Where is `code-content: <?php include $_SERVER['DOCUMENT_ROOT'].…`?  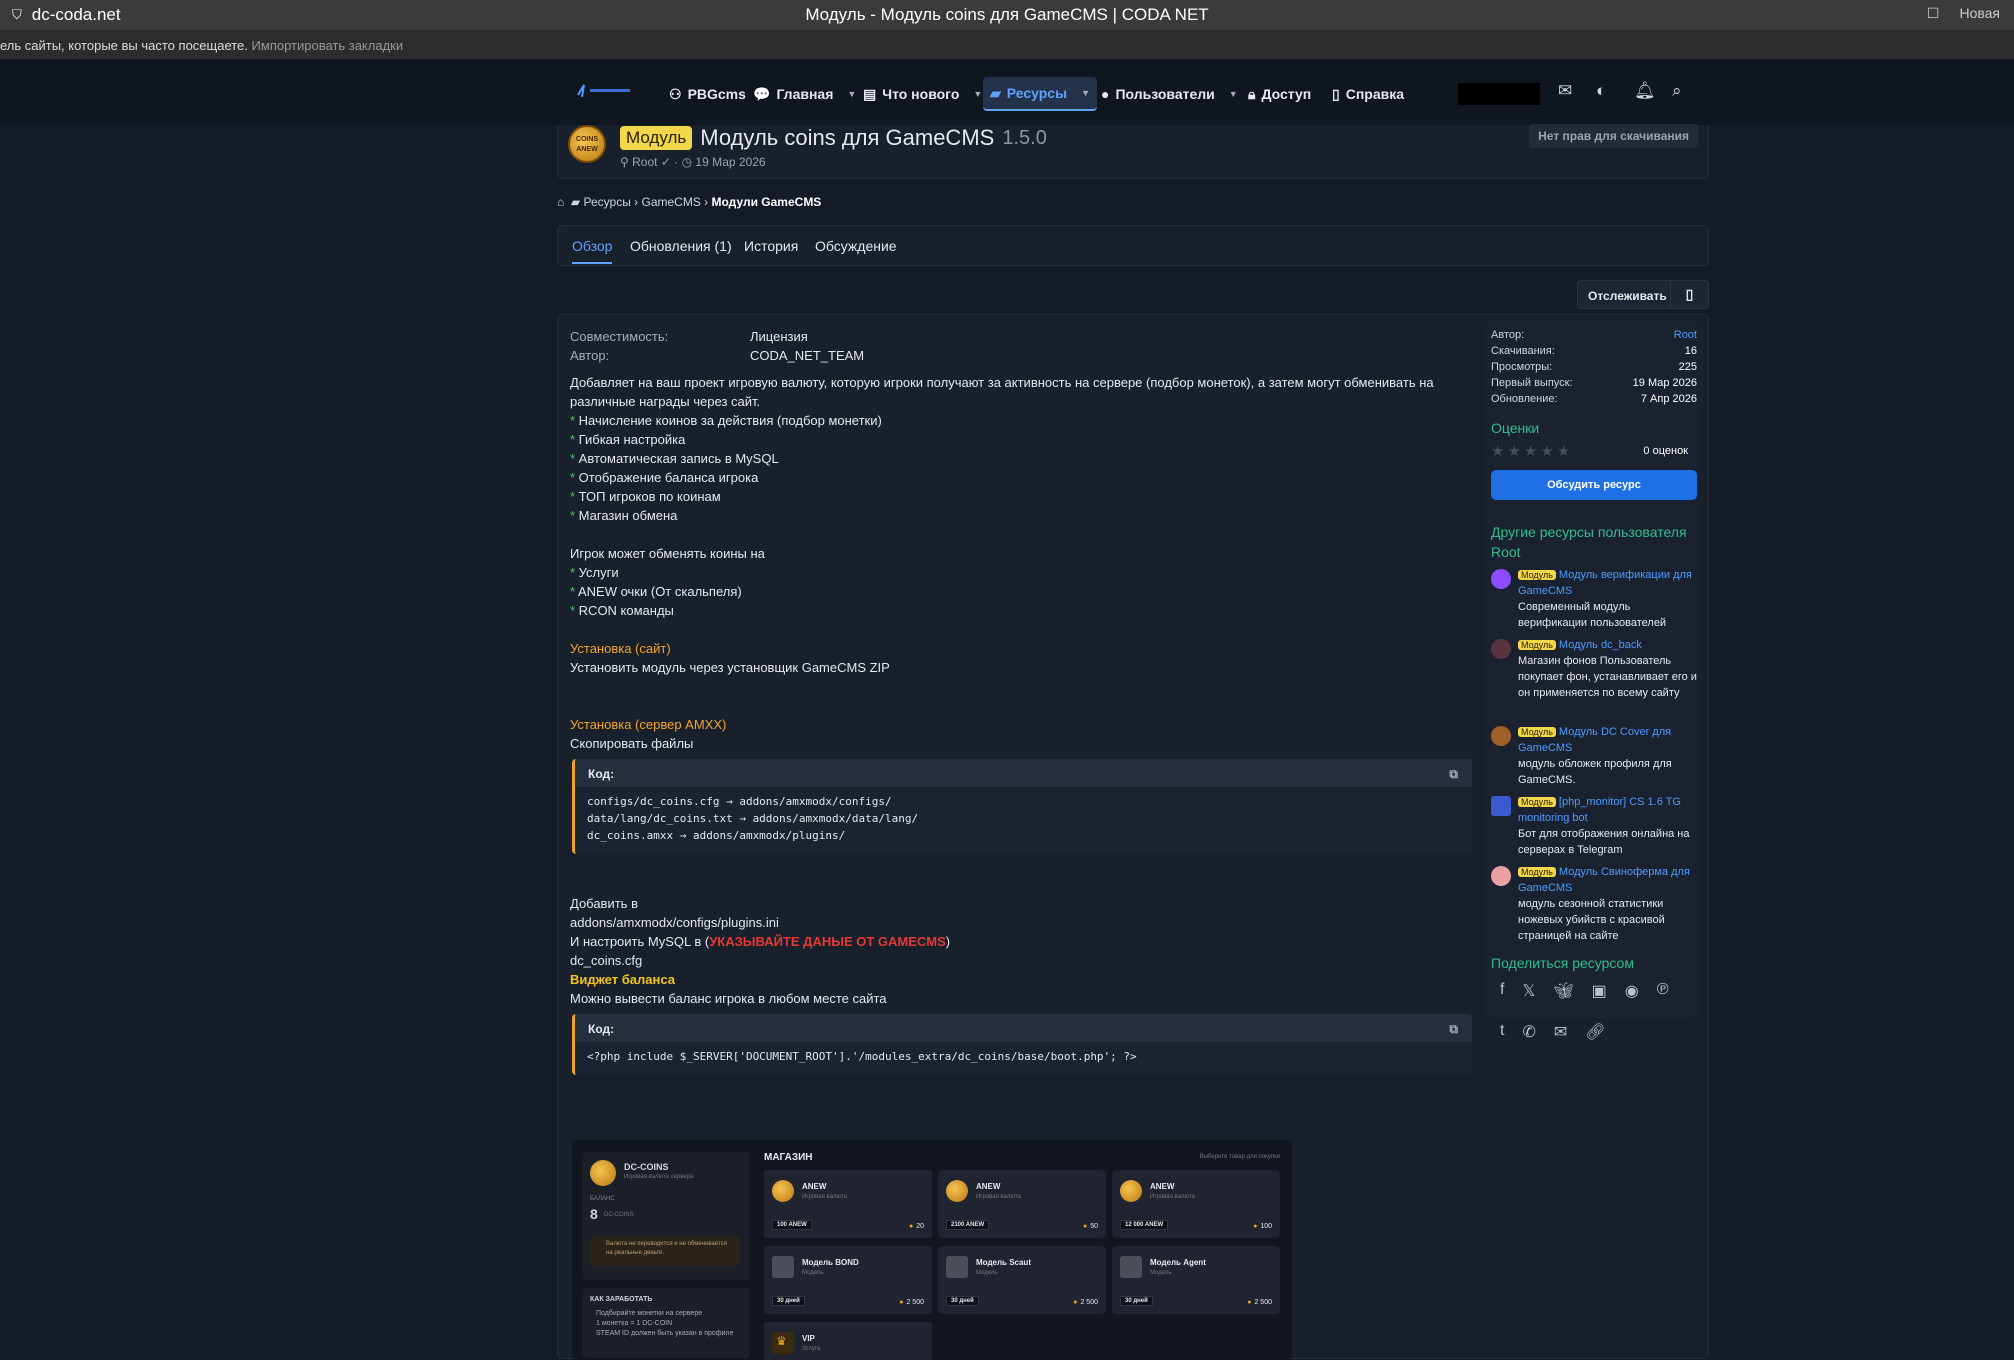 code-content: <?php include $_SERVER['DOCUMENT_ROOT'].… is located at coordinates (1023, 1058).